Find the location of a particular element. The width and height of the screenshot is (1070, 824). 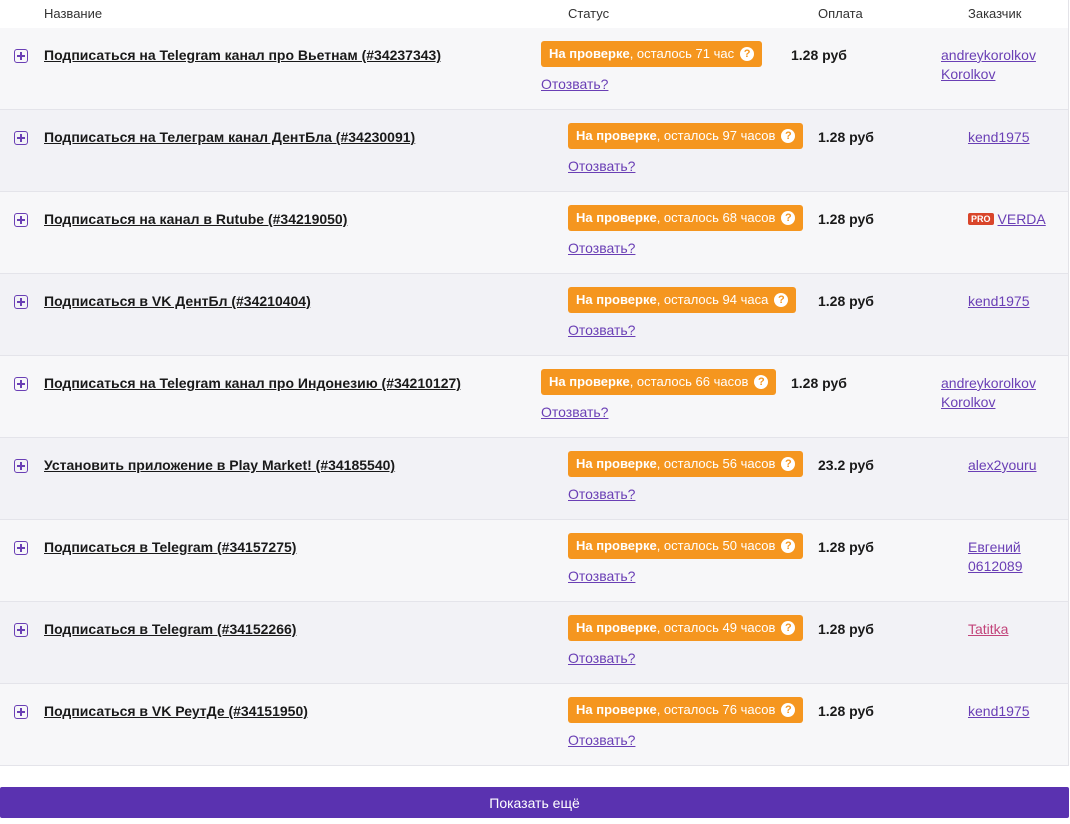

task-title-link: Подписаться в Telegram (#34152266) is located at coordinates (170, 629).